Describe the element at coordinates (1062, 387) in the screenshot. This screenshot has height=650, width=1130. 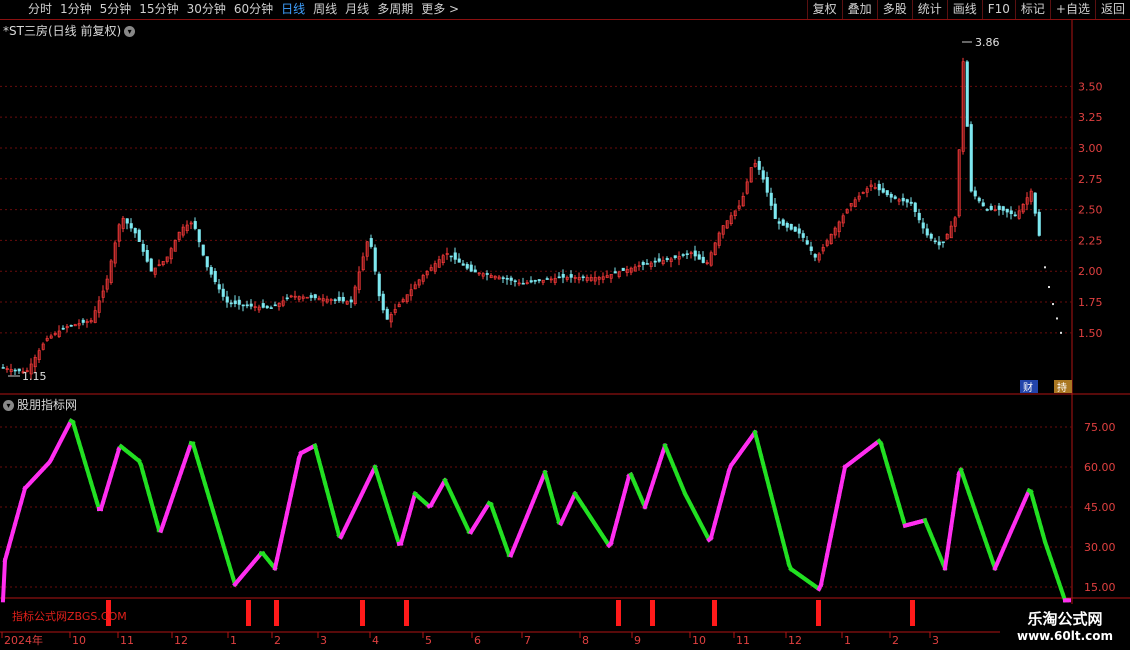
I see `info-tag: 持` at that location.